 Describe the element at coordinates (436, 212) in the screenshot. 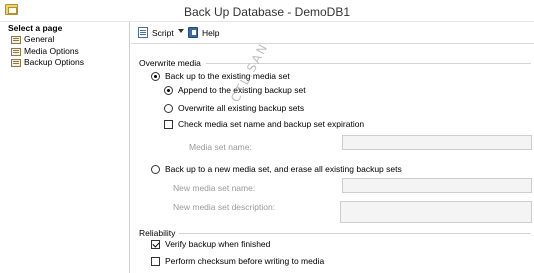

I see `new-media-set-description-field` at that location.